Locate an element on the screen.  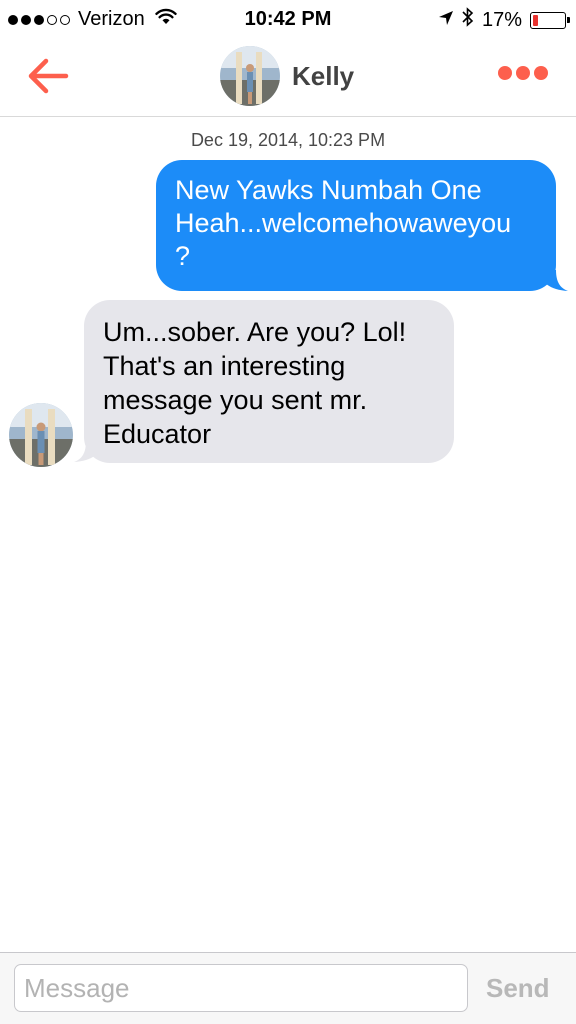
bluetooth-icon is located at coordinates (468, 20).